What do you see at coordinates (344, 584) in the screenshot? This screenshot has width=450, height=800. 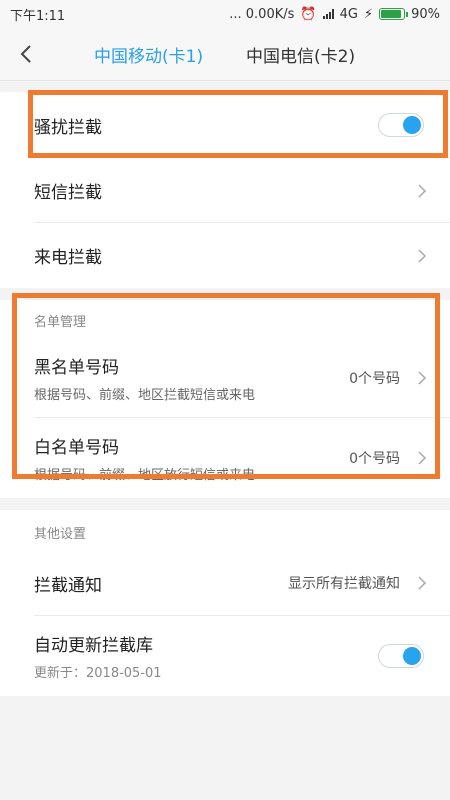 I see `block-notify-value: 显示所有拦截通知` at bounding box center [344, 584].